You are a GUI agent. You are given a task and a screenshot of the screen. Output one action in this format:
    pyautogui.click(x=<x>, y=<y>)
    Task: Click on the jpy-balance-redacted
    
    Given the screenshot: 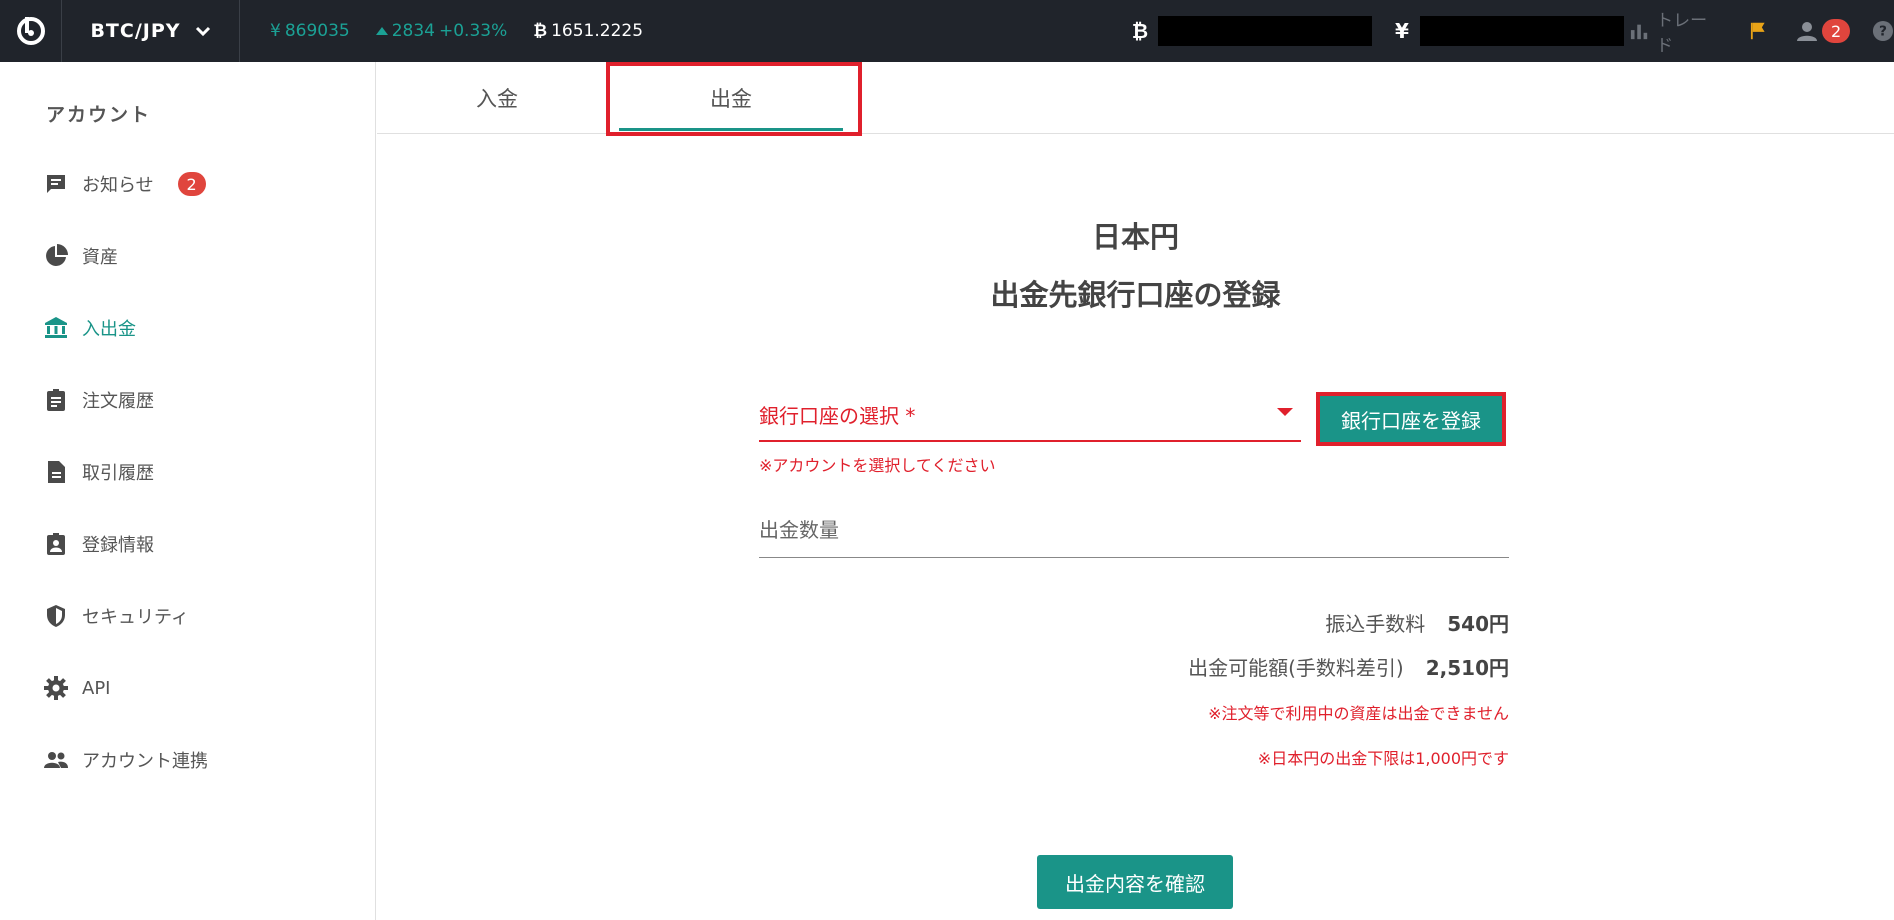 What is the action you would take?
    pyautogui.click(x=1522, y=31)
    